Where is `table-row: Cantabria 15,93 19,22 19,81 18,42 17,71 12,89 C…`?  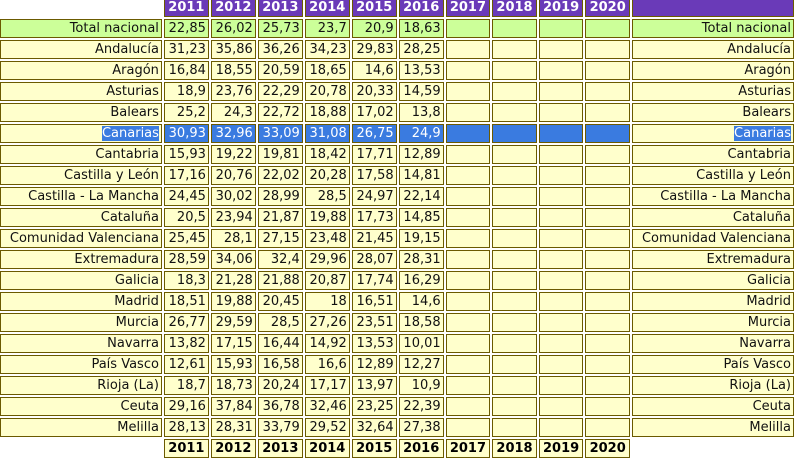
table-row: Cantabria 15,93 19,22 19,81 18,42 17,71 12,89 C… is located at coordinates (397, 154).